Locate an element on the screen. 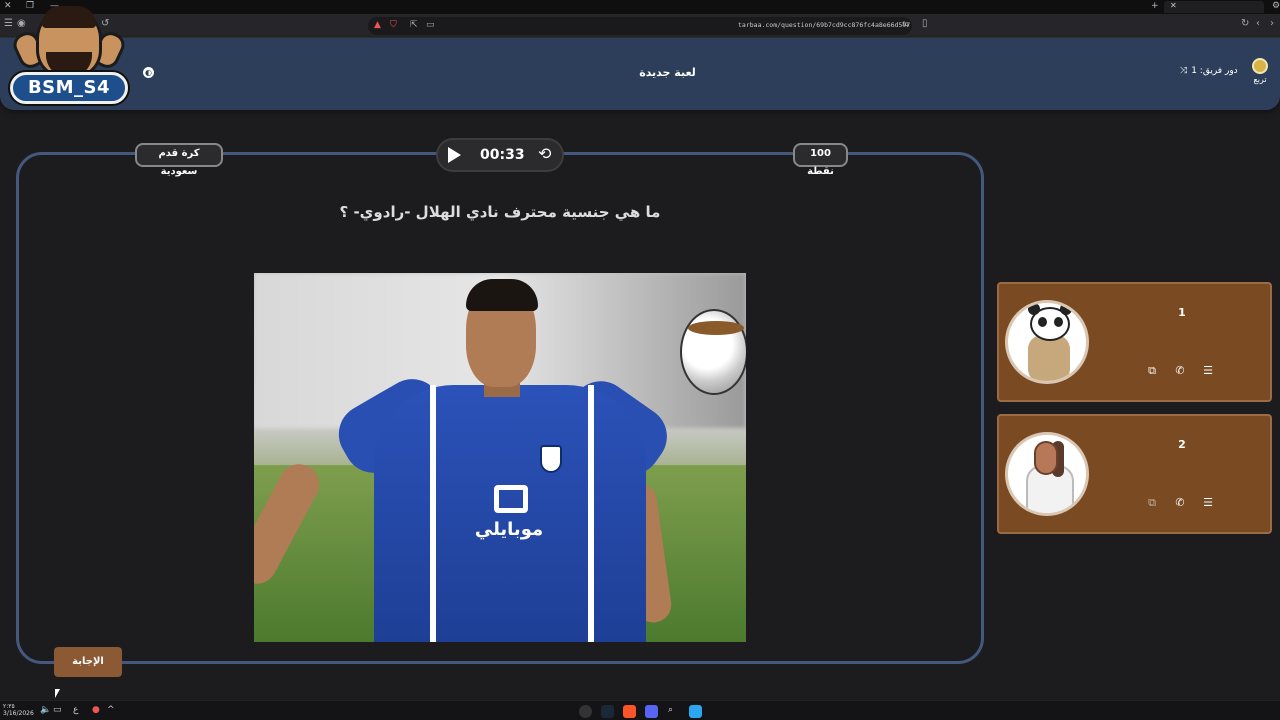  app-header: ◐ لعبة جديدة ⤨ دور فريق: 1 تربع is located at coordinates (640, 74).